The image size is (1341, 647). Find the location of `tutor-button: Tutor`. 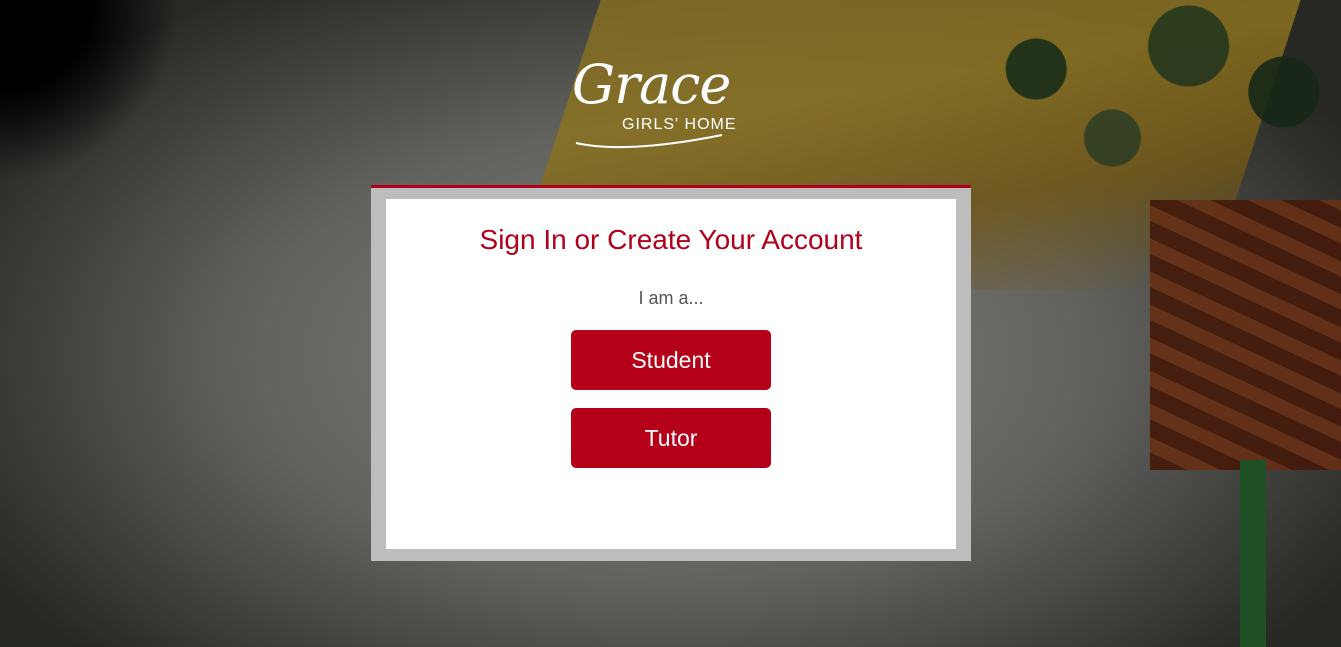

tutor-button: Tutor is located at coordinates (671, 438).